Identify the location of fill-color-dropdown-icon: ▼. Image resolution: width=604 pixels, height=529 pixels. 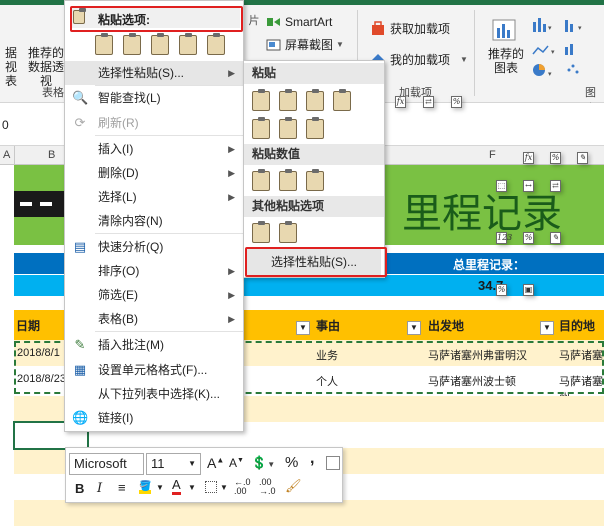
(160, 487).